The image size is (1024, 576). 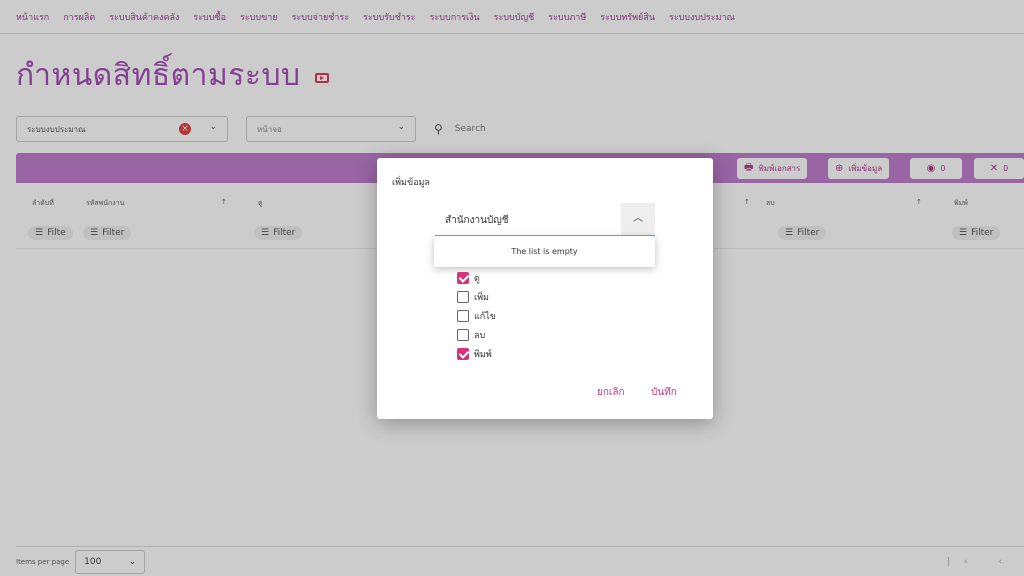 What do you see at coordinates (611, 392) in the screenshot?
I see `cancel-button: ยกเลิก` at bounding box center [611, 392].